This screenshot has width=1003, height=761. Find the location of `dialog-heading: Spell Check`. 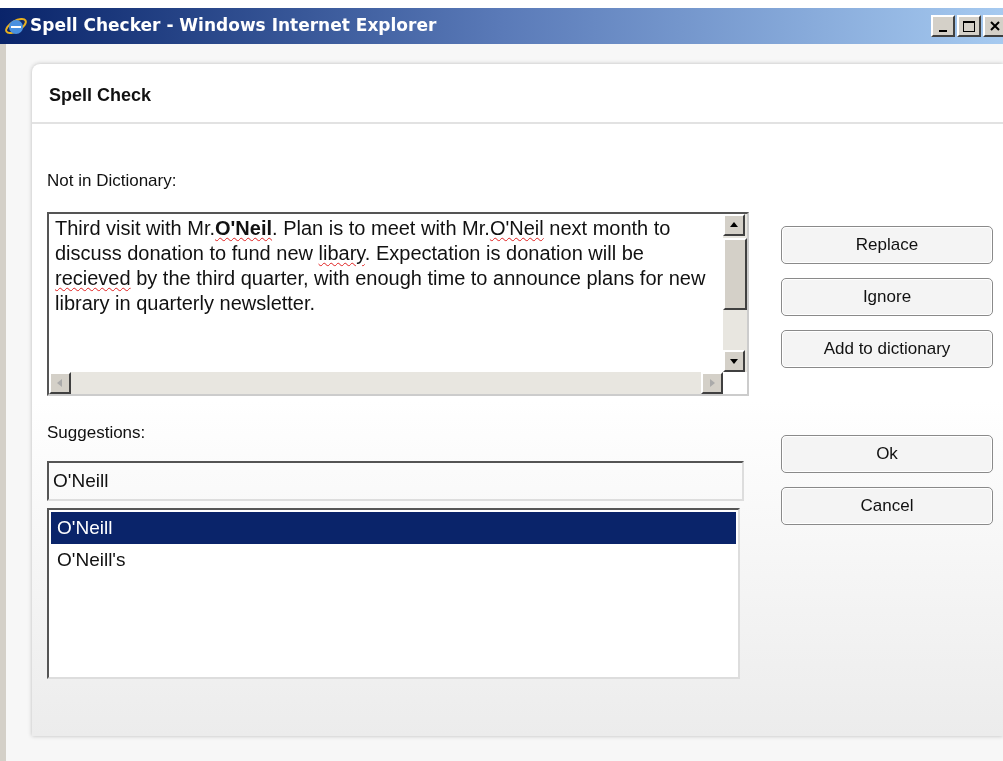

dialog-heading: Spell Check is located at coordinates (100, 95).